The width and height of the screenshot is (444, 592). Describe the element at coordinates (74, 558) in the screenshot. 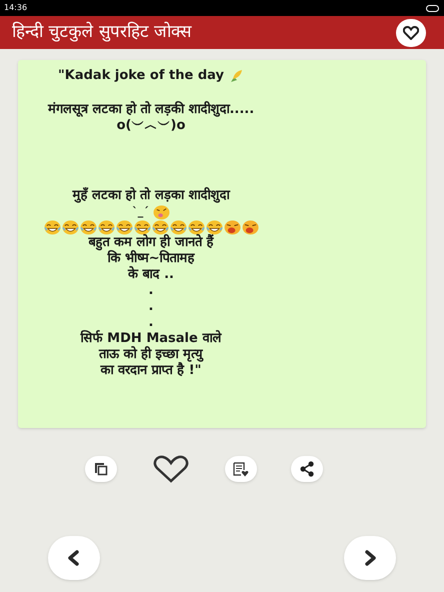

I see `previous-button` at that location.